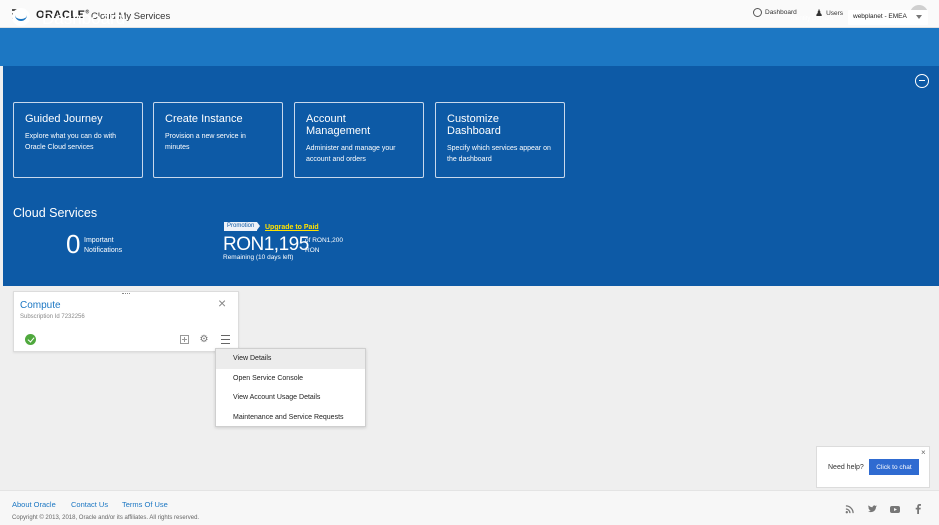  What do you see at coordinates (145, 504) in the screenshot?
I see `footer-link-terms: Terms Of Use` at bounding box center [145, 504].